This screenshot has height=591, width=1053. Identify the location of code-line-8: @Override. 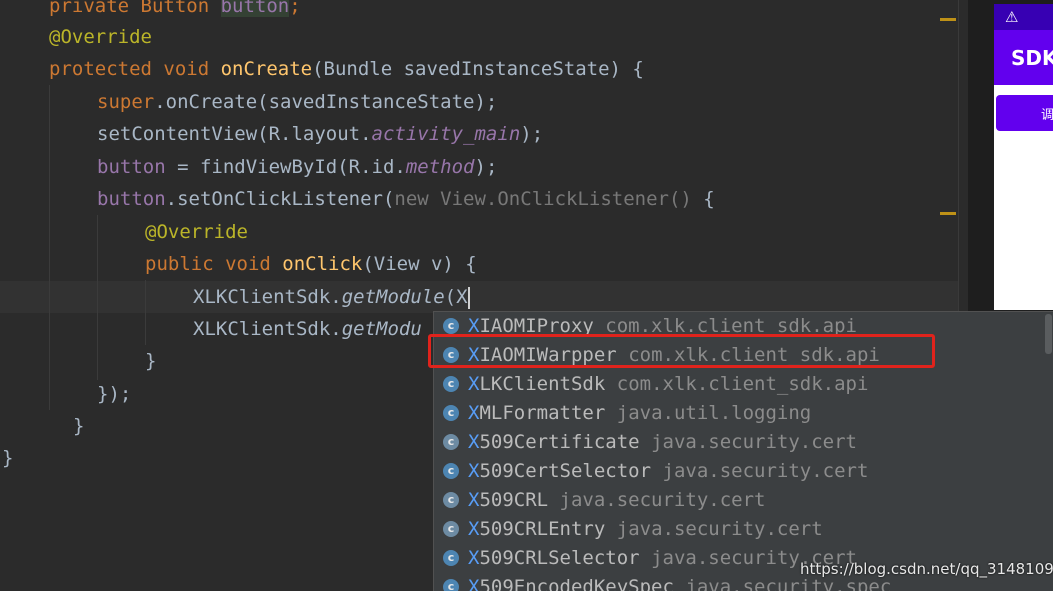
(196, 232).